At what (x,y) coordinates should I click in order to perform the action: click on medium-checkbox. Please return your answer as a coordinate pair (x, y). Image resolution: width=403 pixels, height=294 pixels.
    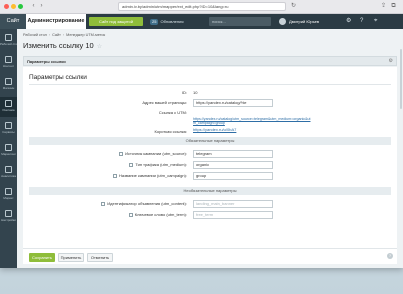
    Looking at the image, I should click on (131, 164).